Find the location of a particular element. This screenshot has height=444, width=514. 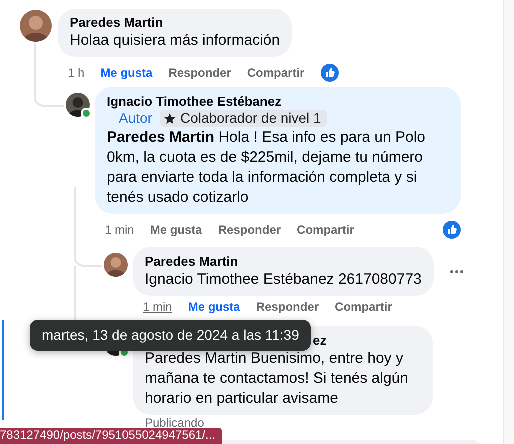

comment-text: Paredes Martin Buenisimo, entre hoy y mañana te contactamos! Si tenés algún horario en particular avisame is located at coordinates (277, 379).